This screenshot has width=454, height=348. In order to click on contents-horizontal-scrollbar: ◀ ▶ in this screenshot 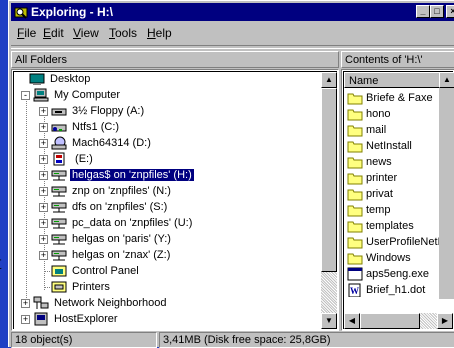, I will do `click(398, 321)`.